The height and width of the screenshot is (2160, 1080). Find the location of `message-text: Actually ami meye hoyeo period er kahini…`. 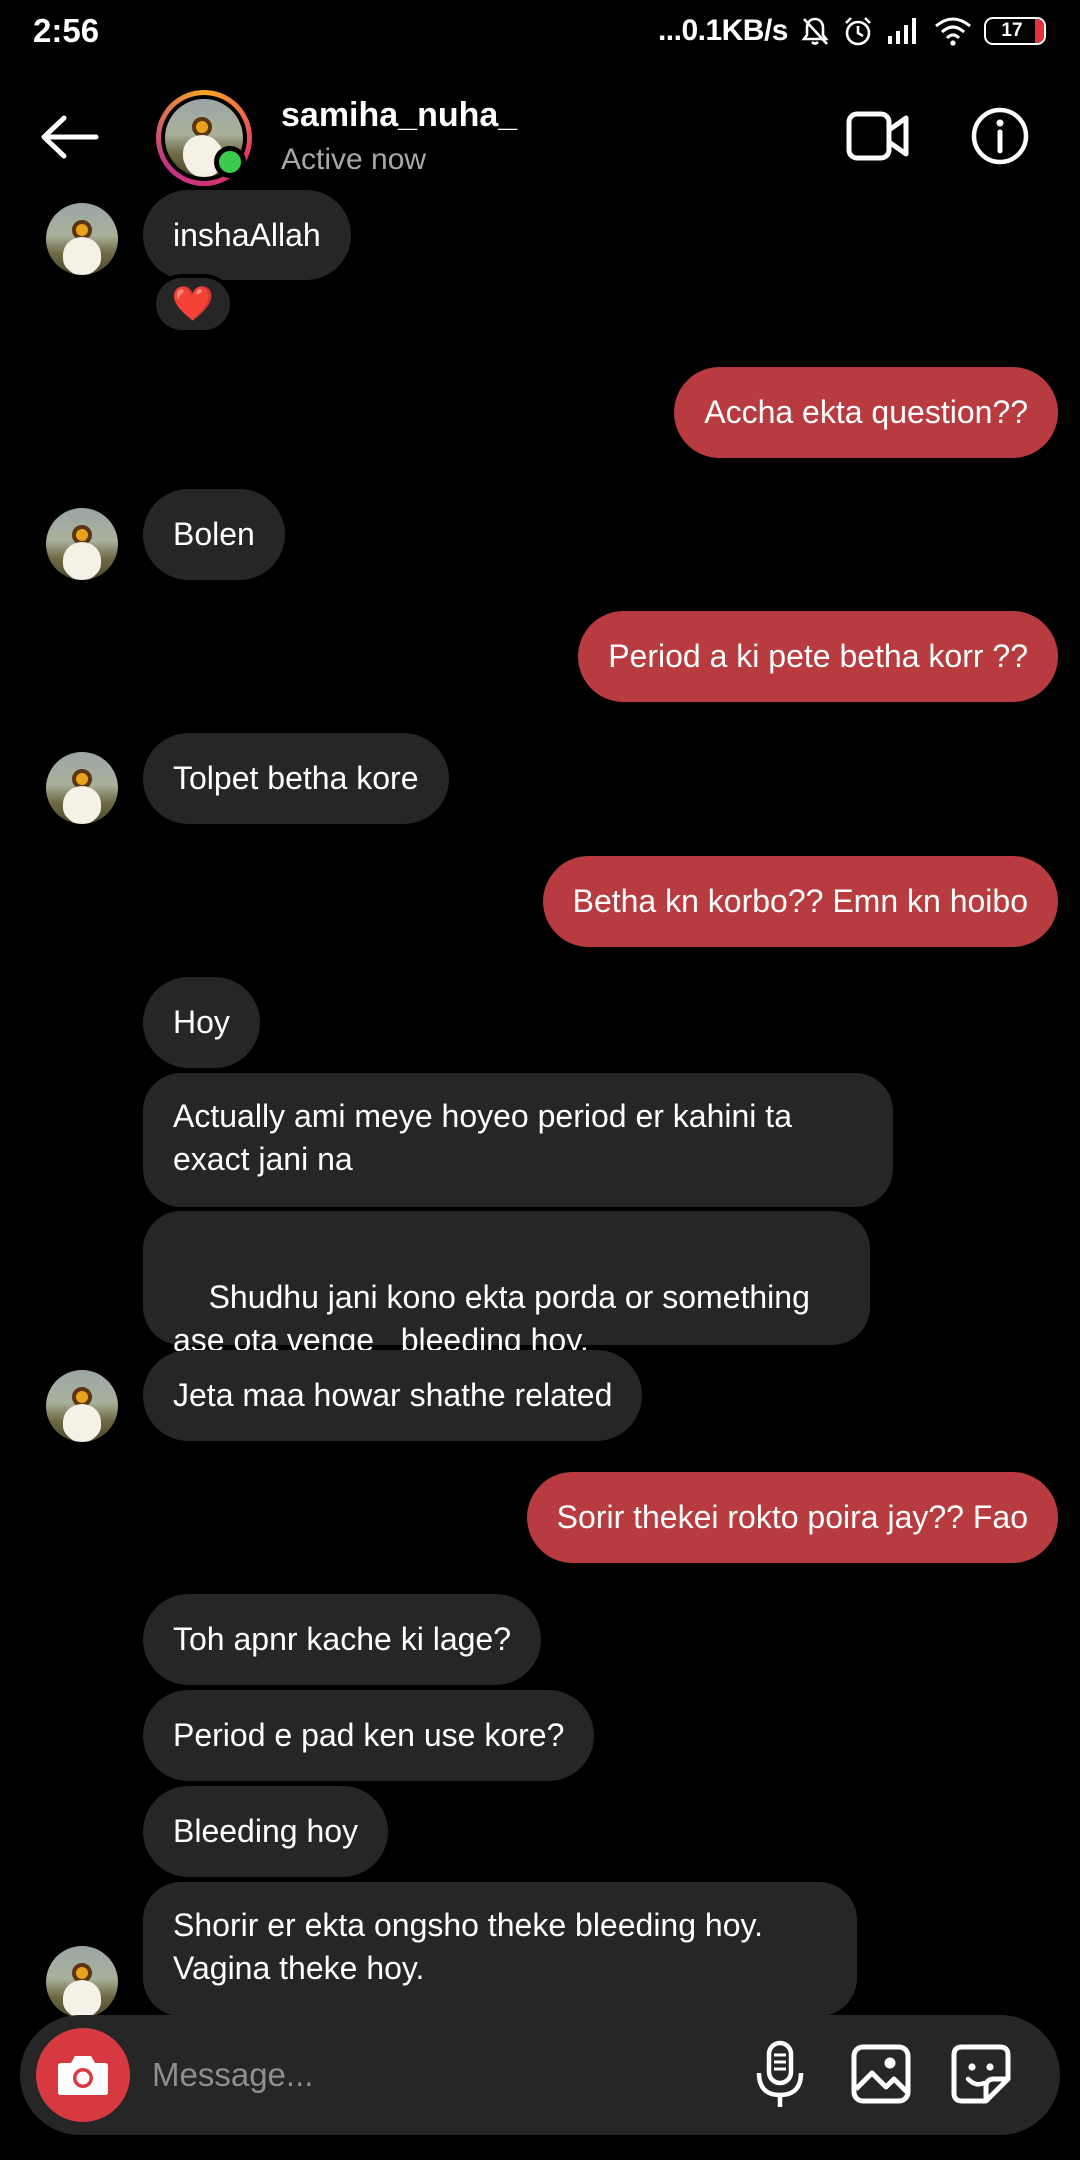

message-text: Actually ami meye hoyeo period er kahini… is located at coordinates (482, 1137).